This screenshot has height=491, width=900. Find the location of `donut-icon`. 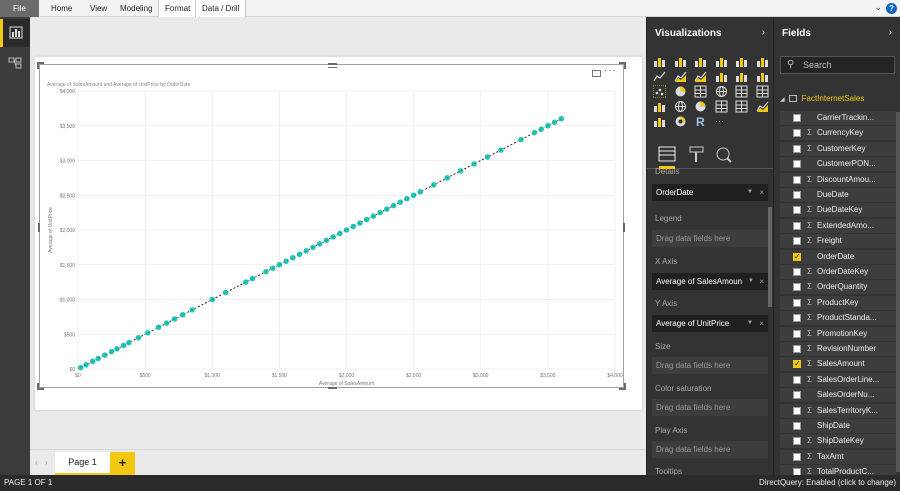

donut-icon is located at coordinates (680, 121).